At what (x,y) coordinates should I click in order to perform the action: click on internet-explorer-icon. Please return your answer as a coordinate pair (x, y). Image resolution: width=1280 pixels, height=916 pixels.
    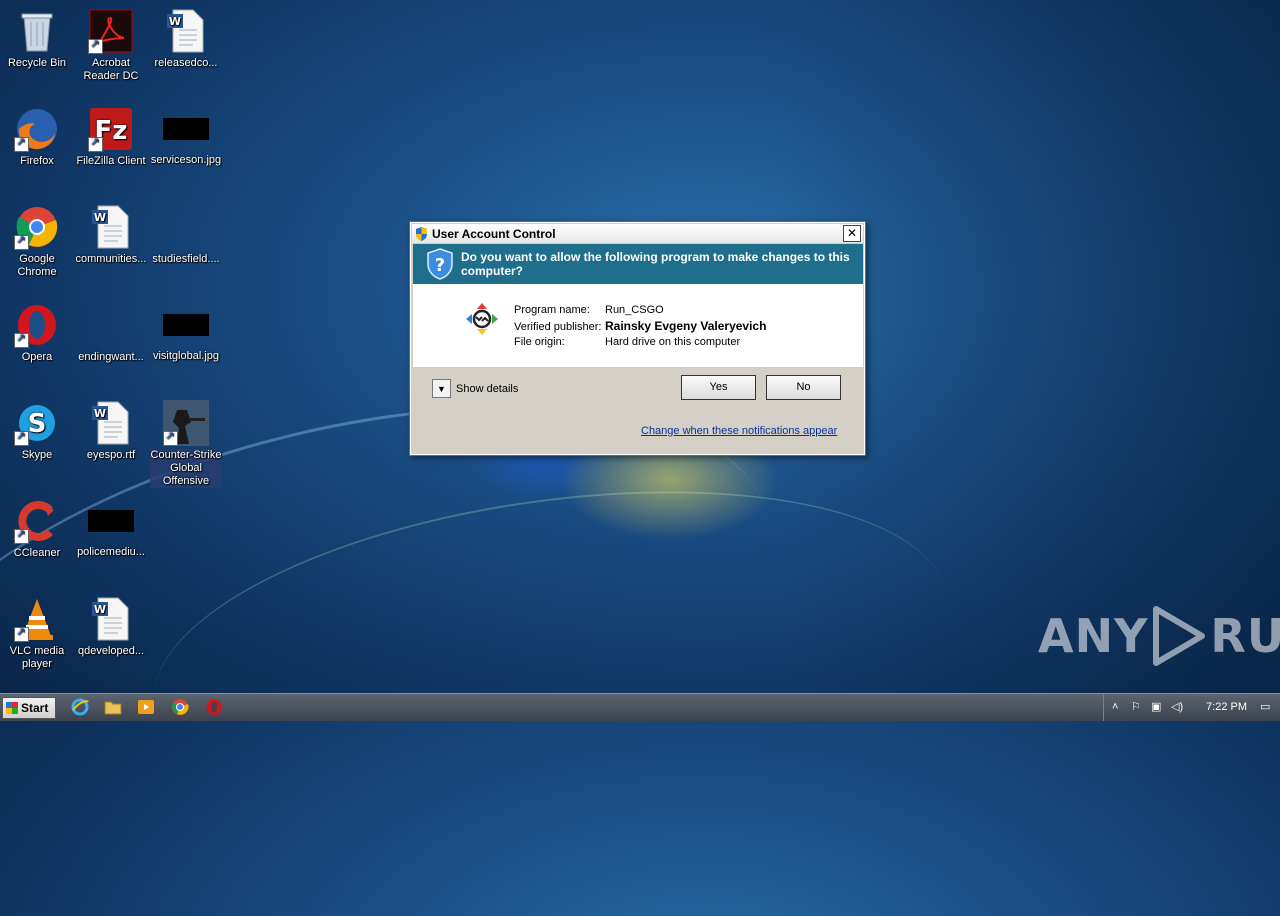
    Looking at the image, I should click on (80, 707).